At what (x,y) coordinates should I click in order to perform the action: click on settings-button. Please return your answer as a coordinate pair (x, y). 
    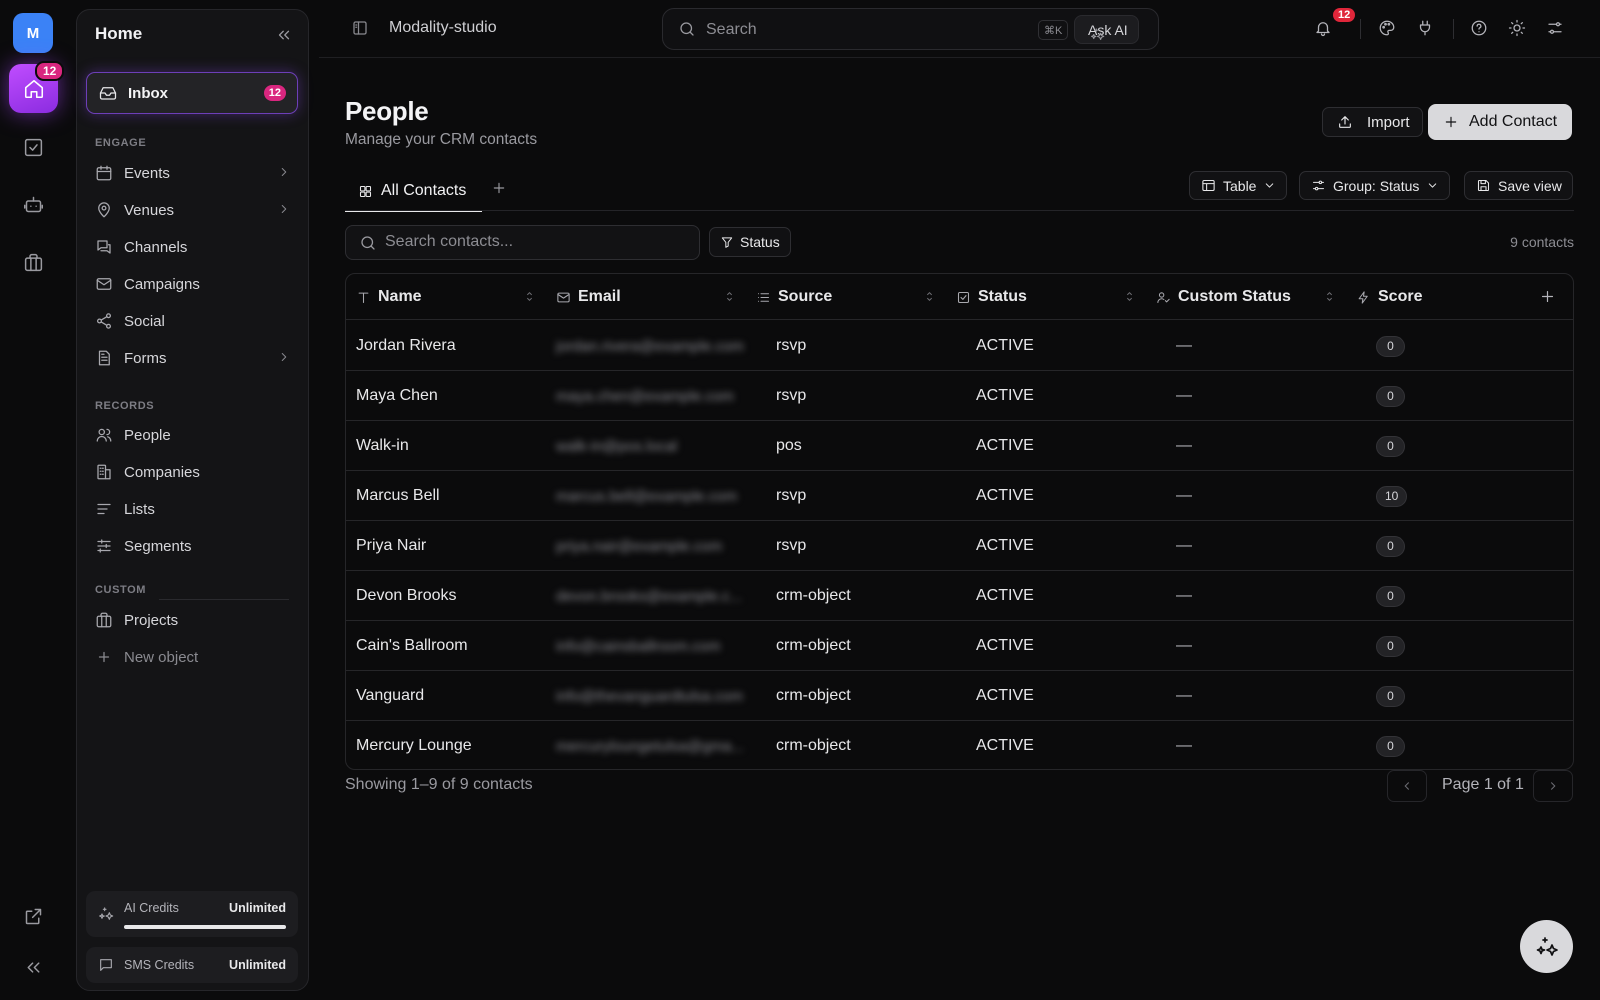
    Looking at the image, I should click on (1555, 28).